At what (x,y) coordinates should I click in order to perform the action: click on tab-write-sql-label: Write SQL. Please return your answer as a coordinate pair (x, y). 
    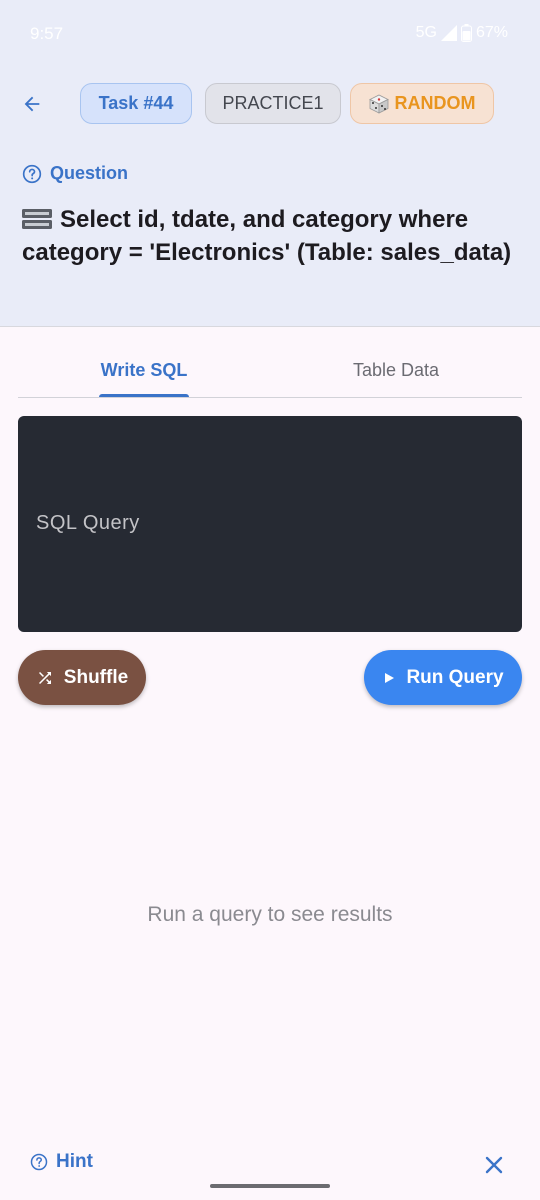
    Looking at the image, I should click on (144, 370).